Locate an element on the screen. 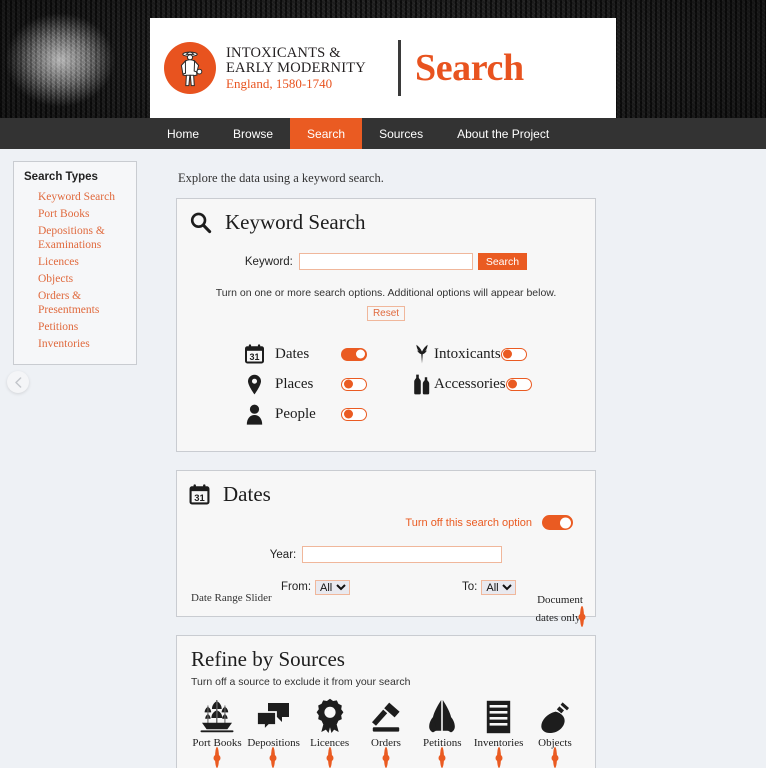 This screenshot has height=768, width=766. sidebar-item-depositions-examinations: Depositions & Examinations is located at coordinates (83, 238).